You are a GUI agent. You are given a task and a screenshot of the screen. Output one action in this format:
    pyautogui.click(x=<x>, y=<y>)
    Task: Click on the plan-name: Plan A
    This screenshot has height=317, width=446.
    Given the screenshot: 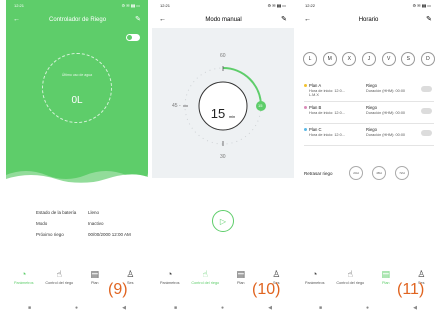 What is the action you would take?
    pyautogui.click(x=315, y=85)
    